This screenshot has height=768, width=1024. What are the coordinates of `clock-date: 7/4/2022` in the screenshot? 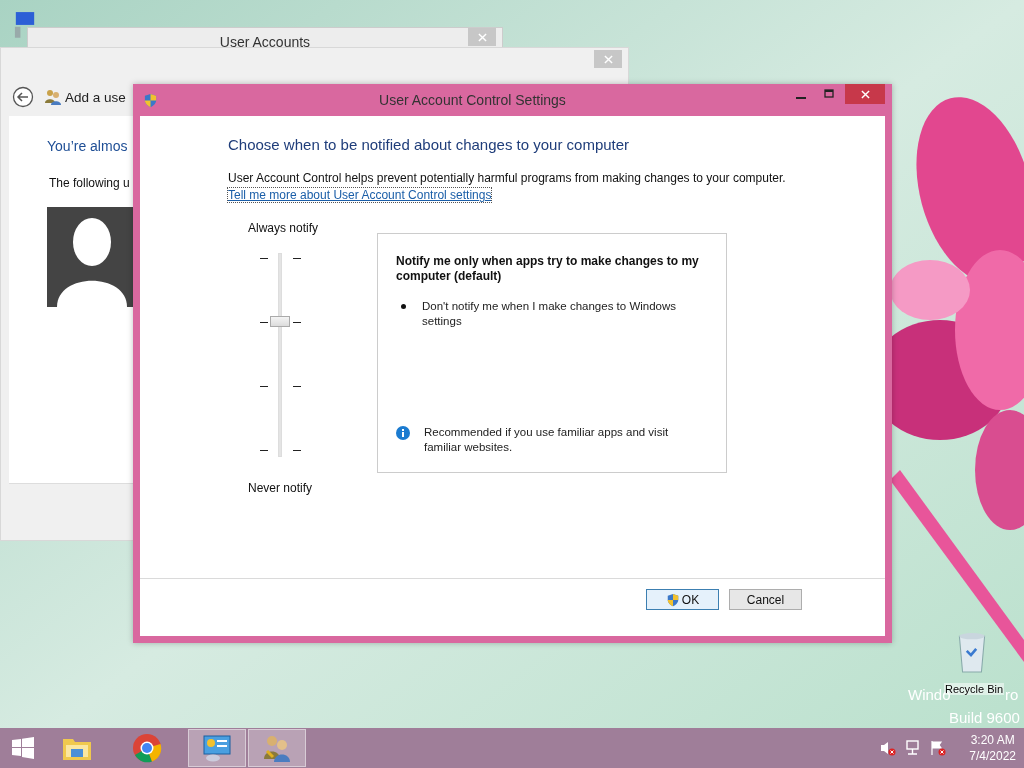 It's located at (992, 756).